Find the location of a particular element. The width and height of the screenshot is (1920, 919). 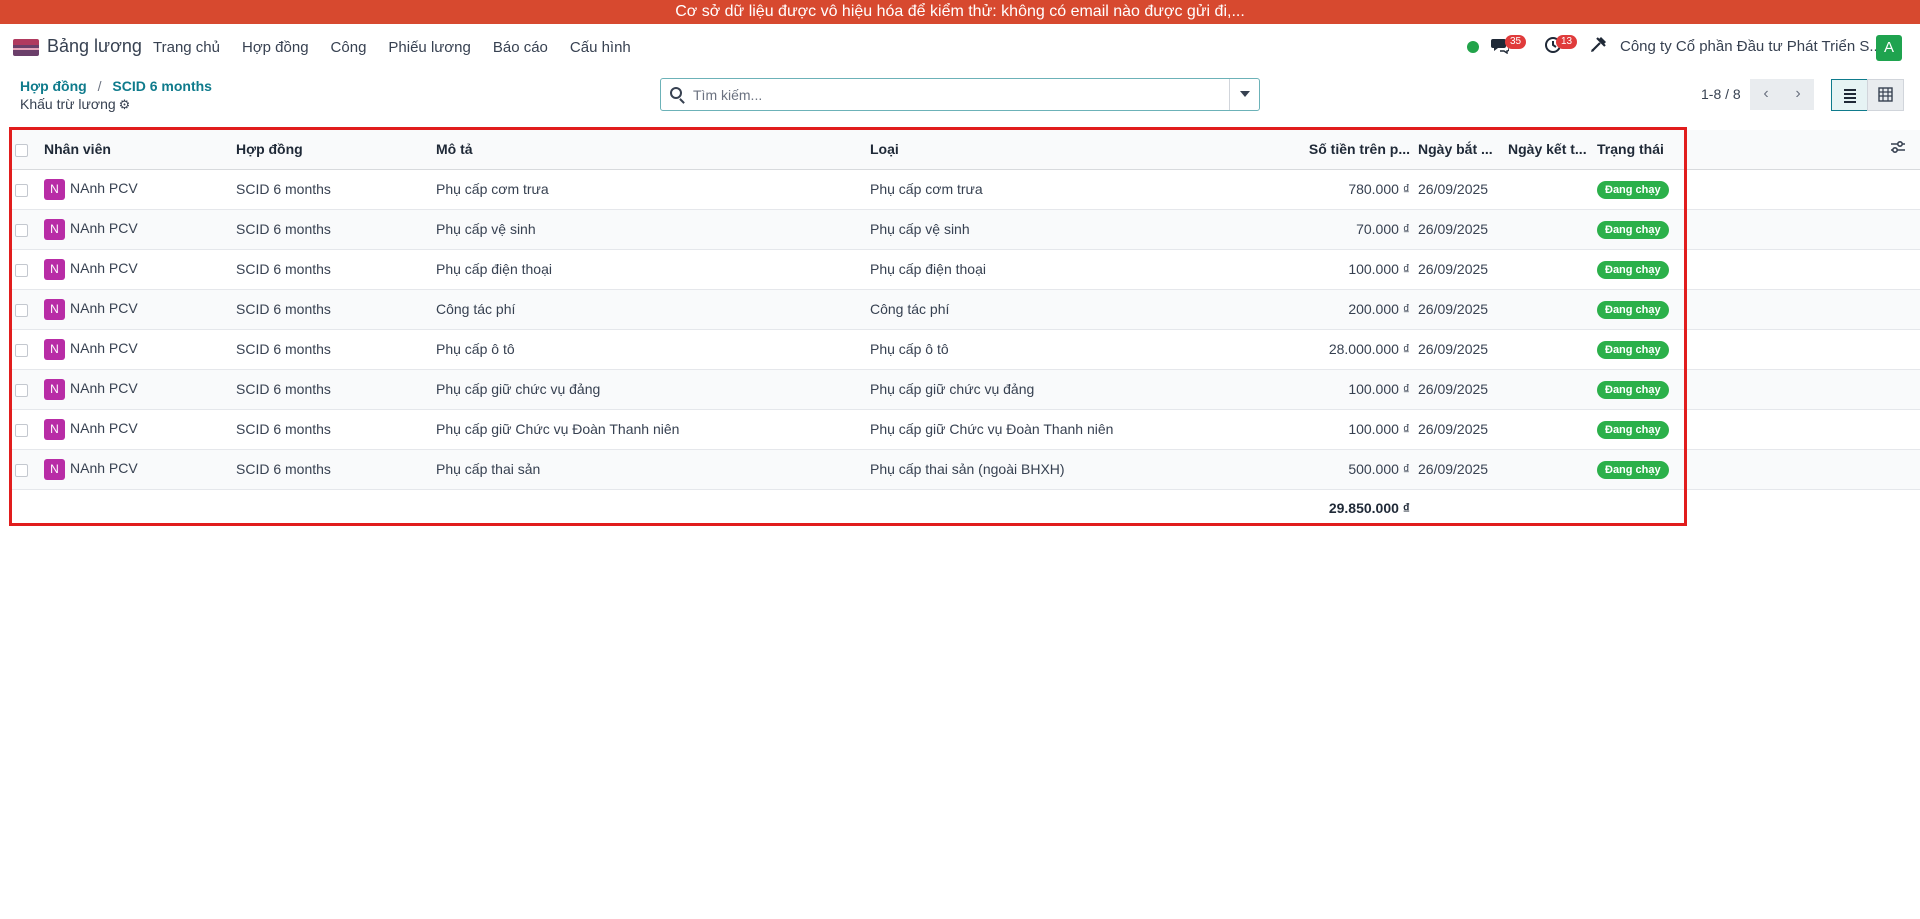

column-header-state: Trạng thái is located at coordinates (1638, 150).